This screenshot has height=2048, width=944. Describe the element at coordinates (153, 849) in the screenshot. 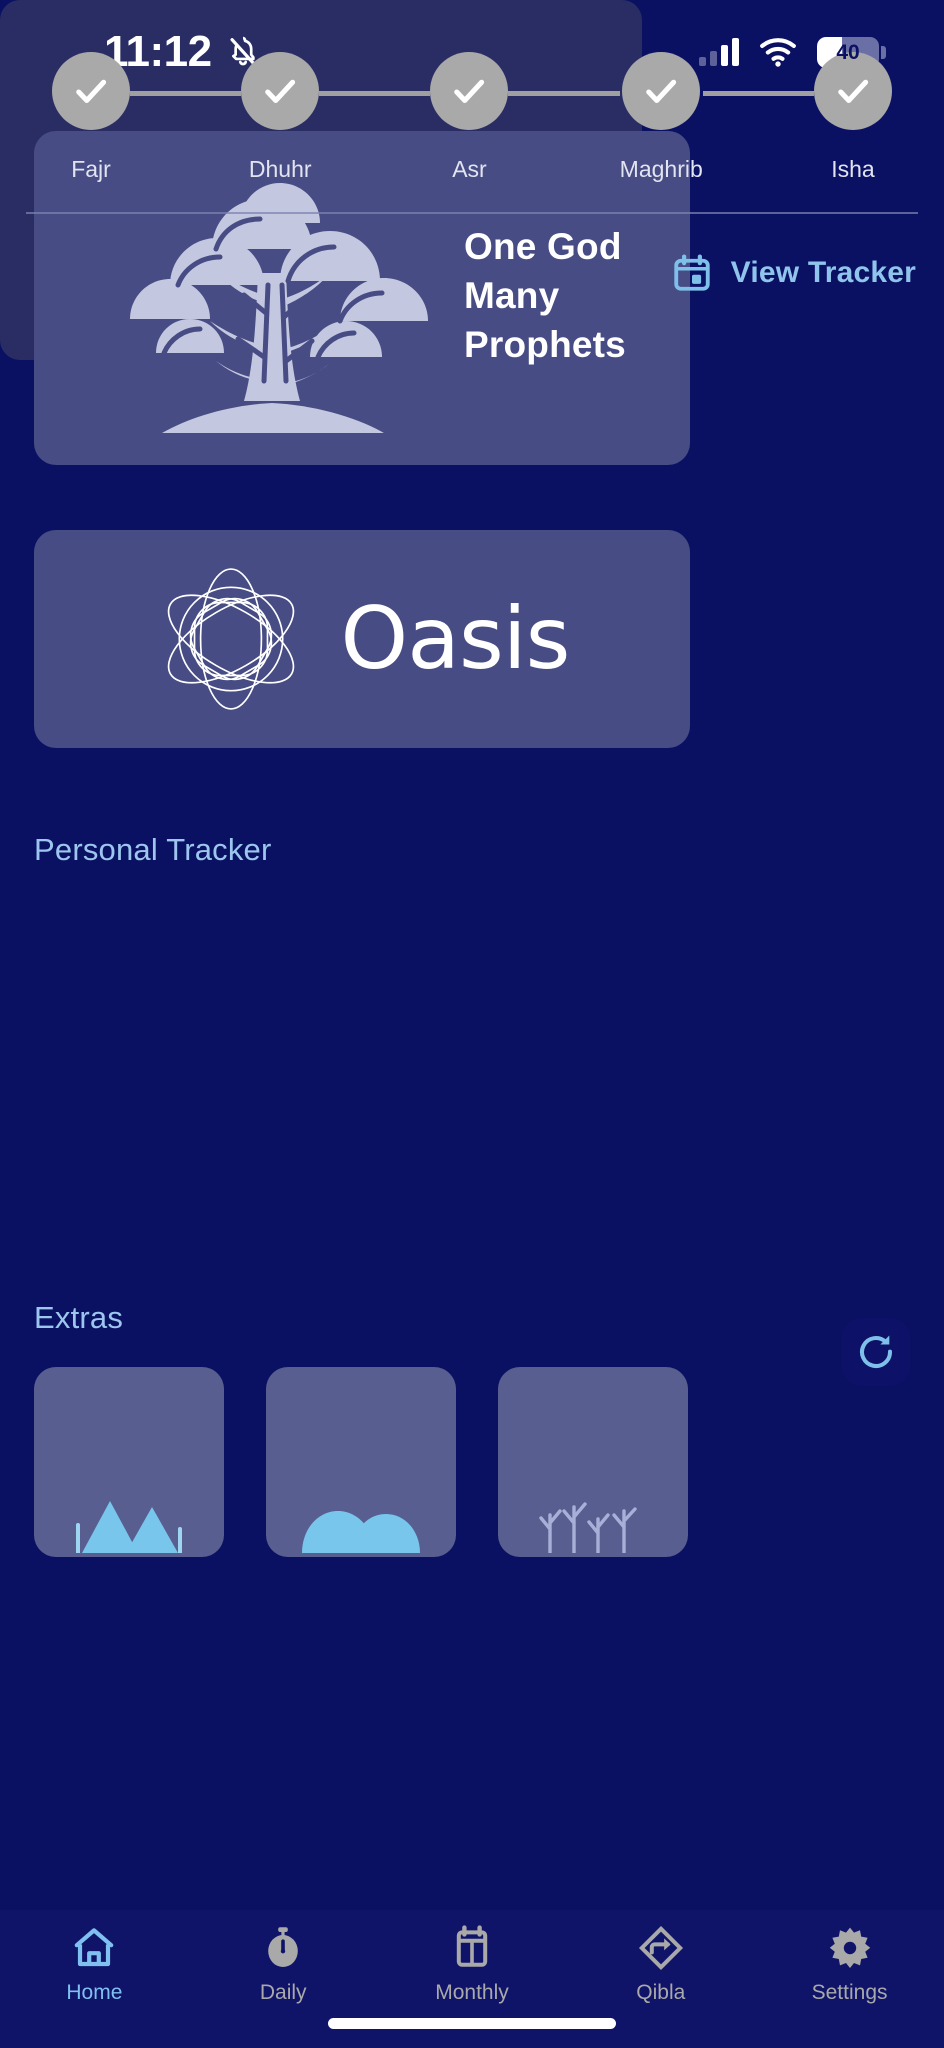

I see `personal-tracker-heading: Personal Tracker` at that location.